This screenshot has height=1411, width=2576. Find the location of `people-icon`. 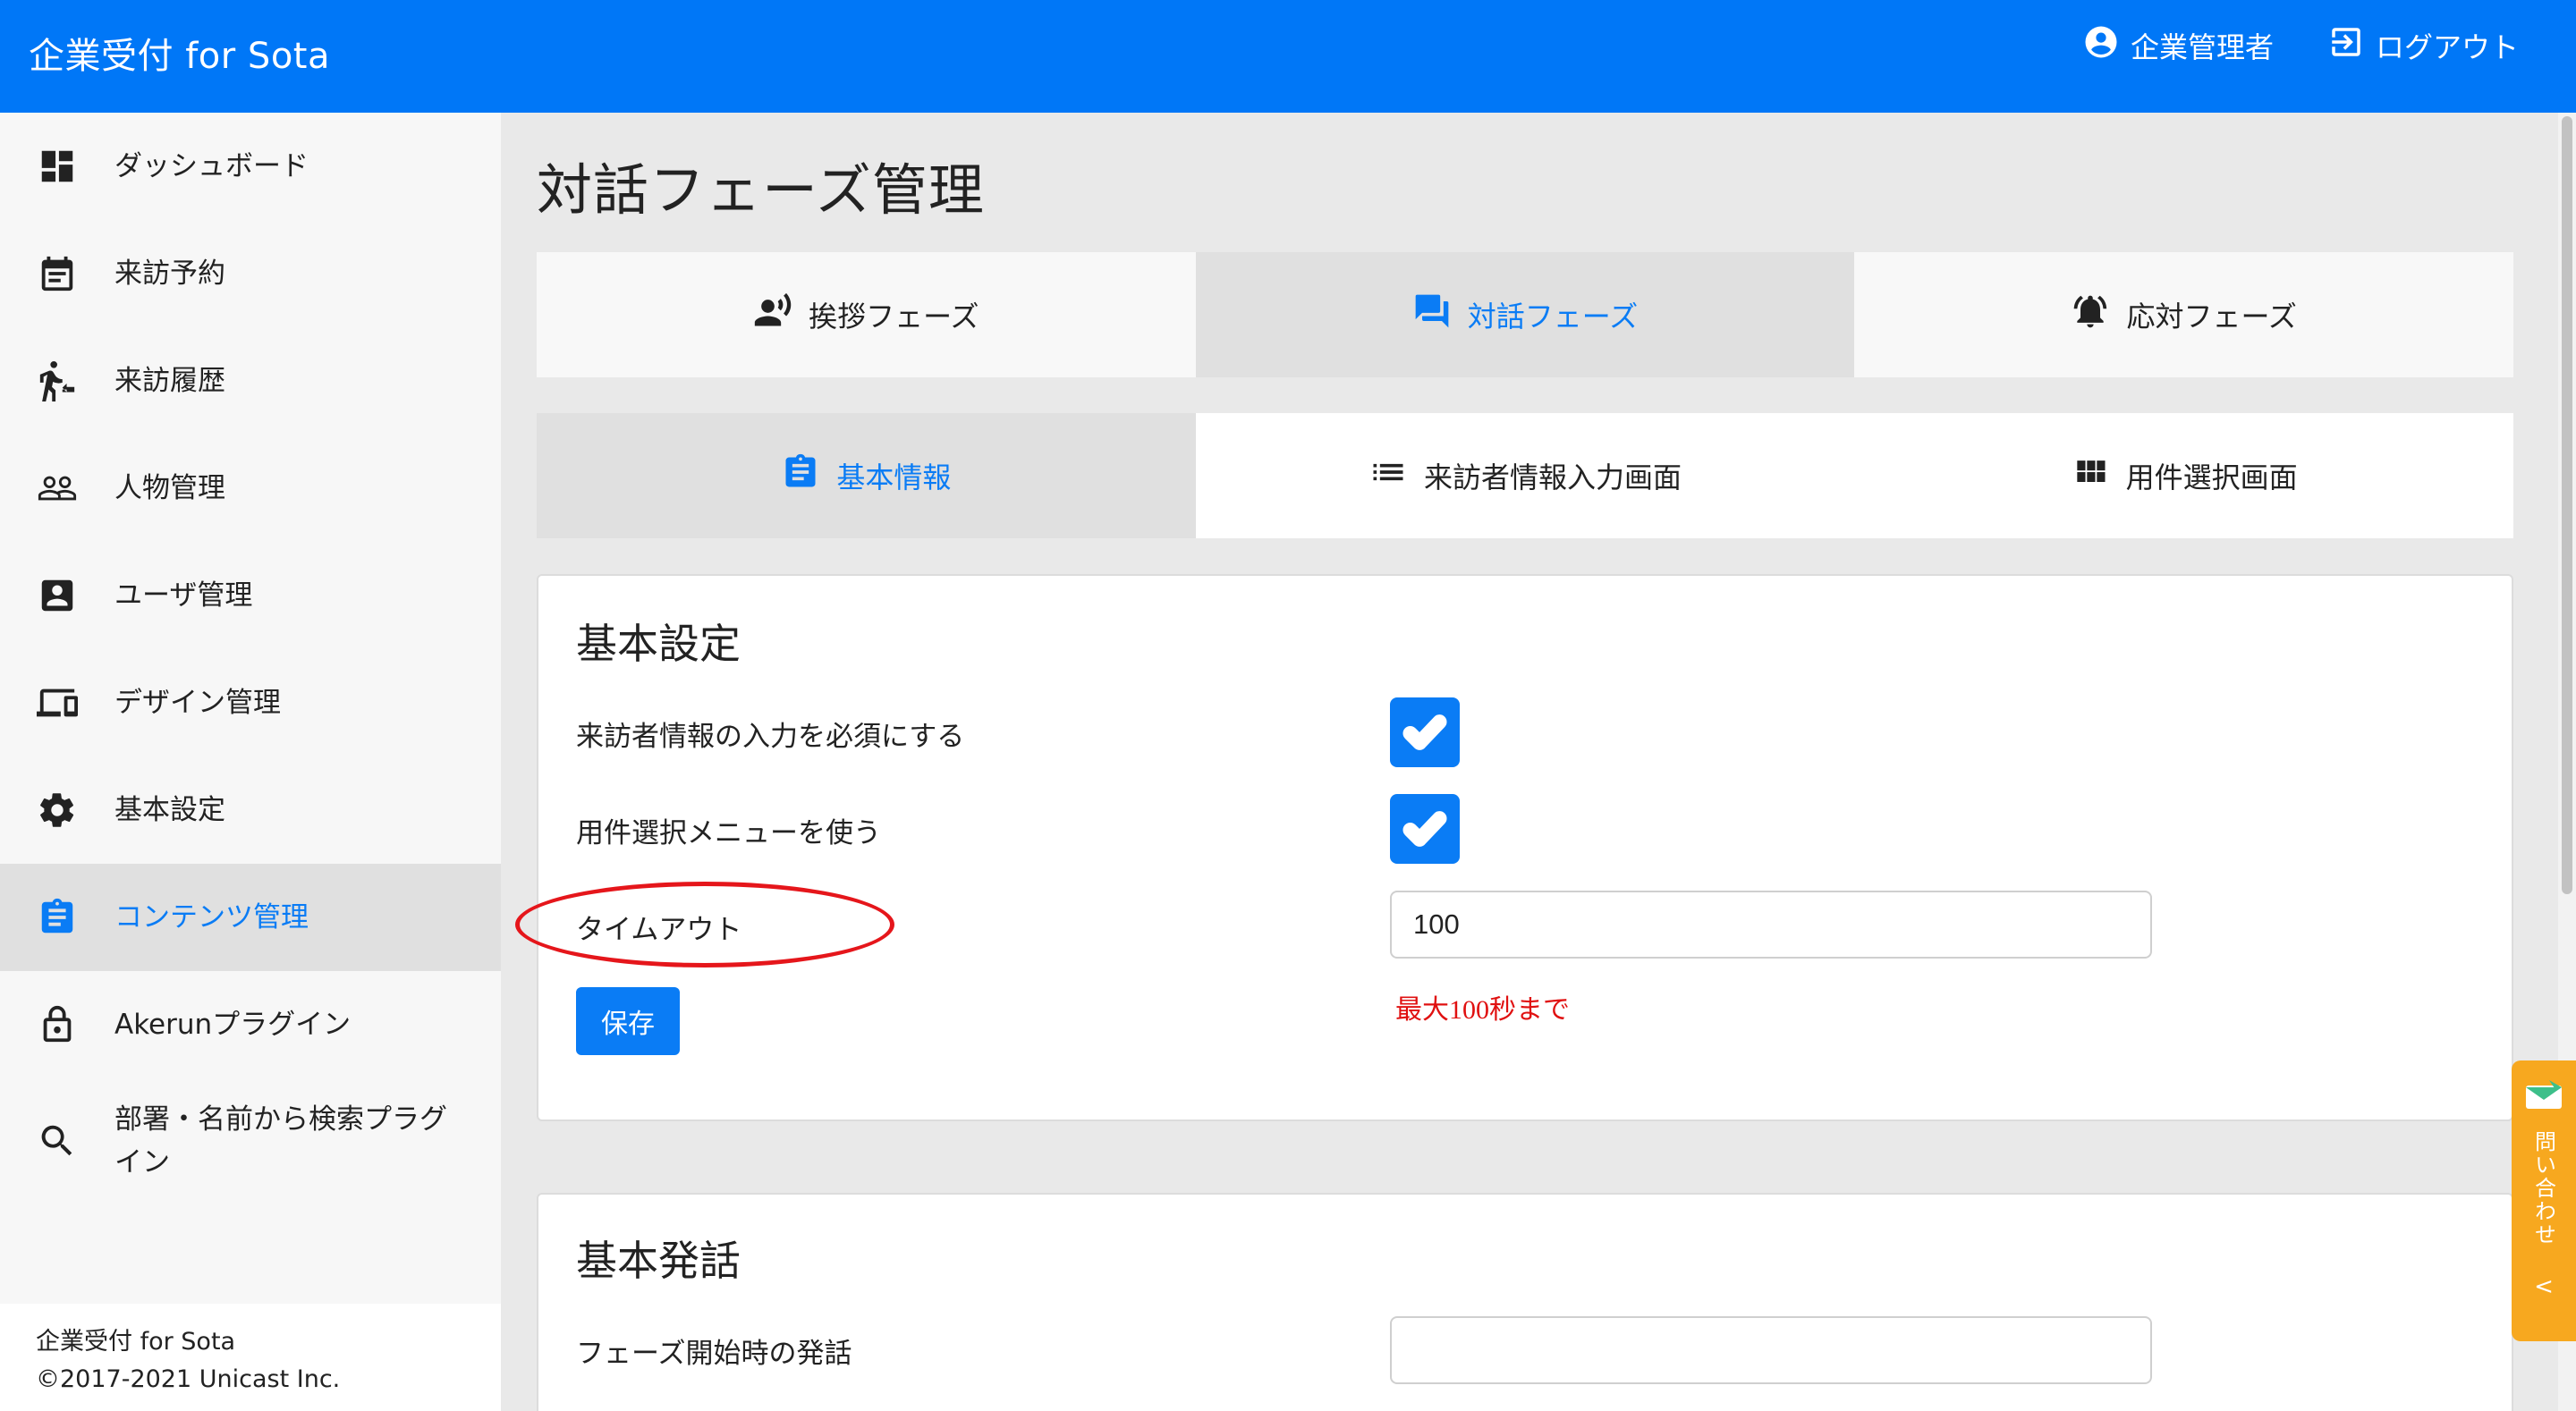

people-icon is located at coordinates (57, 488).